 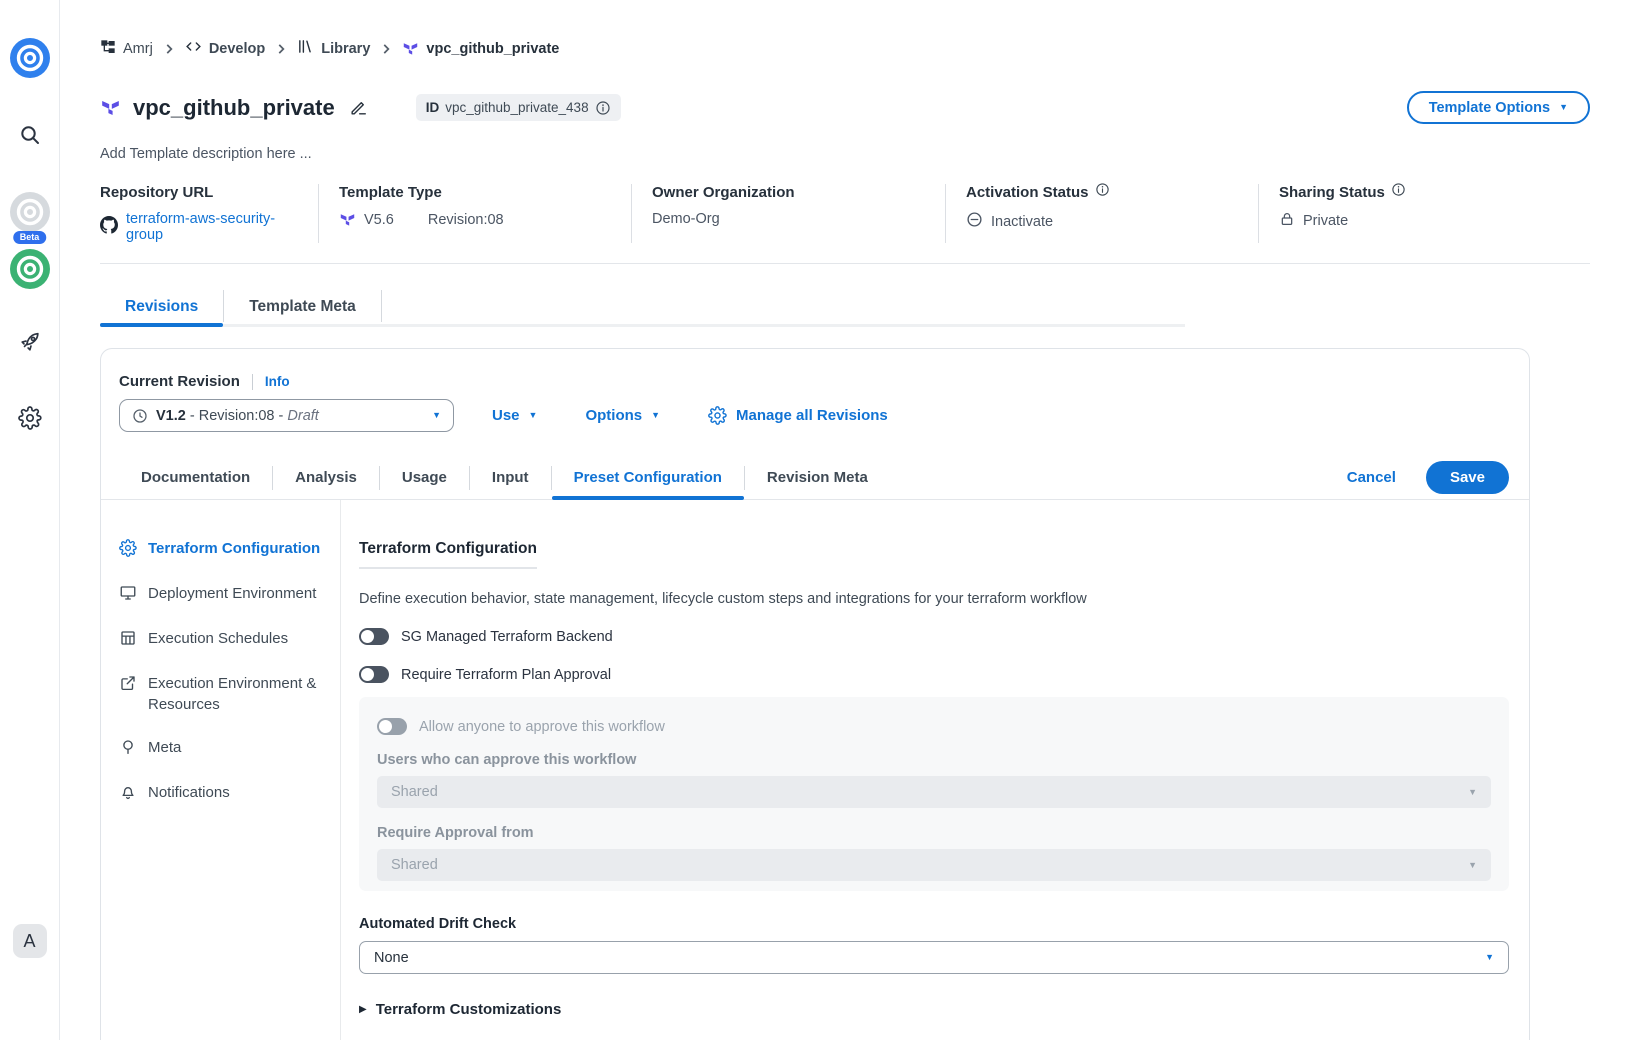 What do you see at coordinates (229, 694) in the screenshot?
I see `subnav-execution-environment: Execution Environment & Resources` at bounding box center [229, 694].